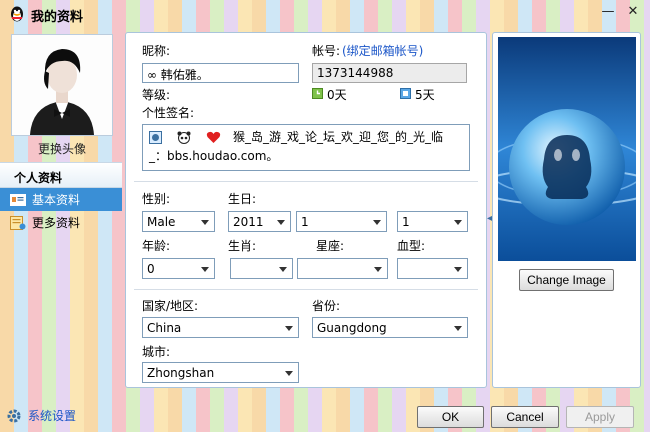 Image resolution: width=650 pixels, height=432 pixels. What do you see at coordinates (178, 221) in the screenshot?
I see `gender-select: Male` at bounding box center [178, 221].